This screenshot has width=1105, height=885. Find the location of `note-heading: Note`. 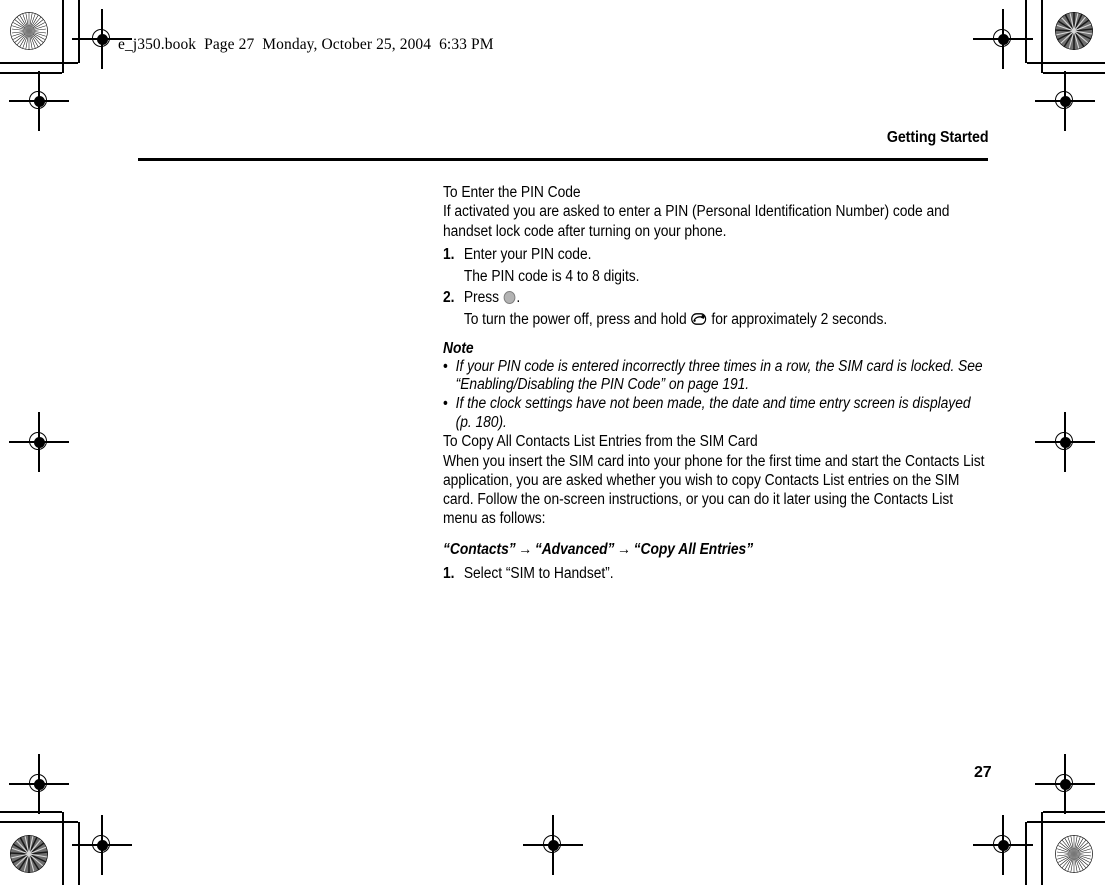

note-heading: Note is located at coordinates (458, 348).